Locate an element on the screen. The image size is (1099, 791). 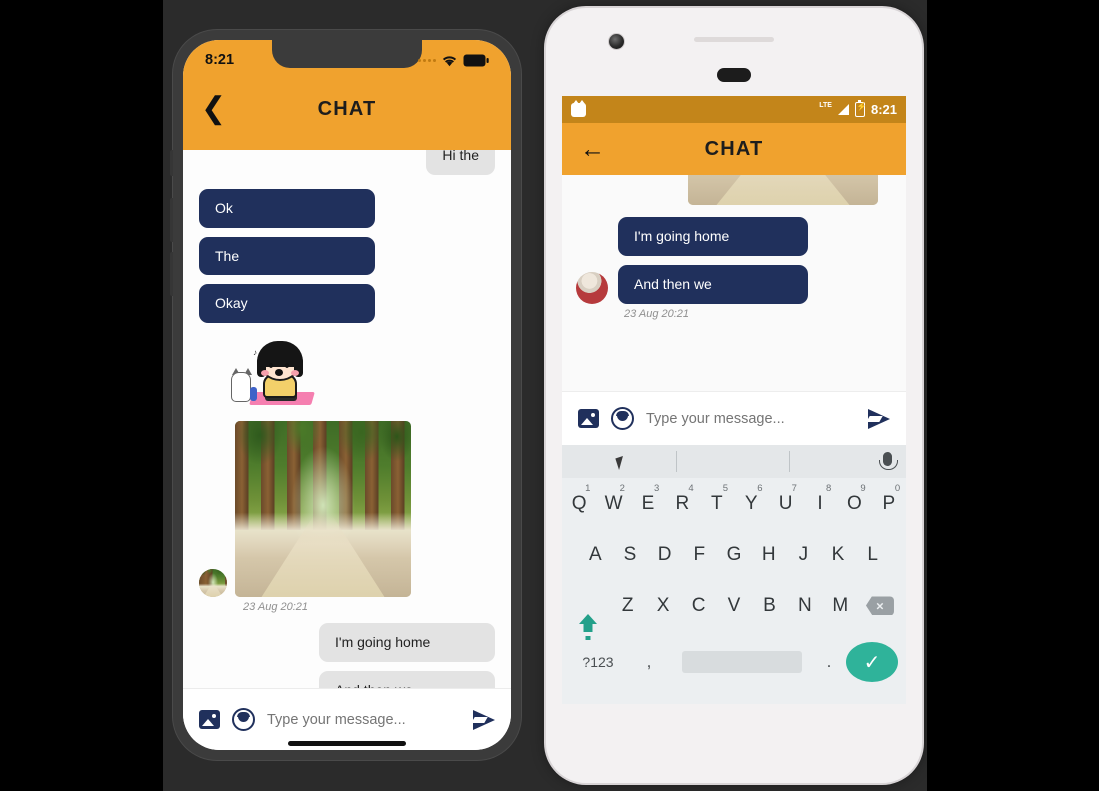
arrow-left-icon: ← is located at coordinates (592, 149).